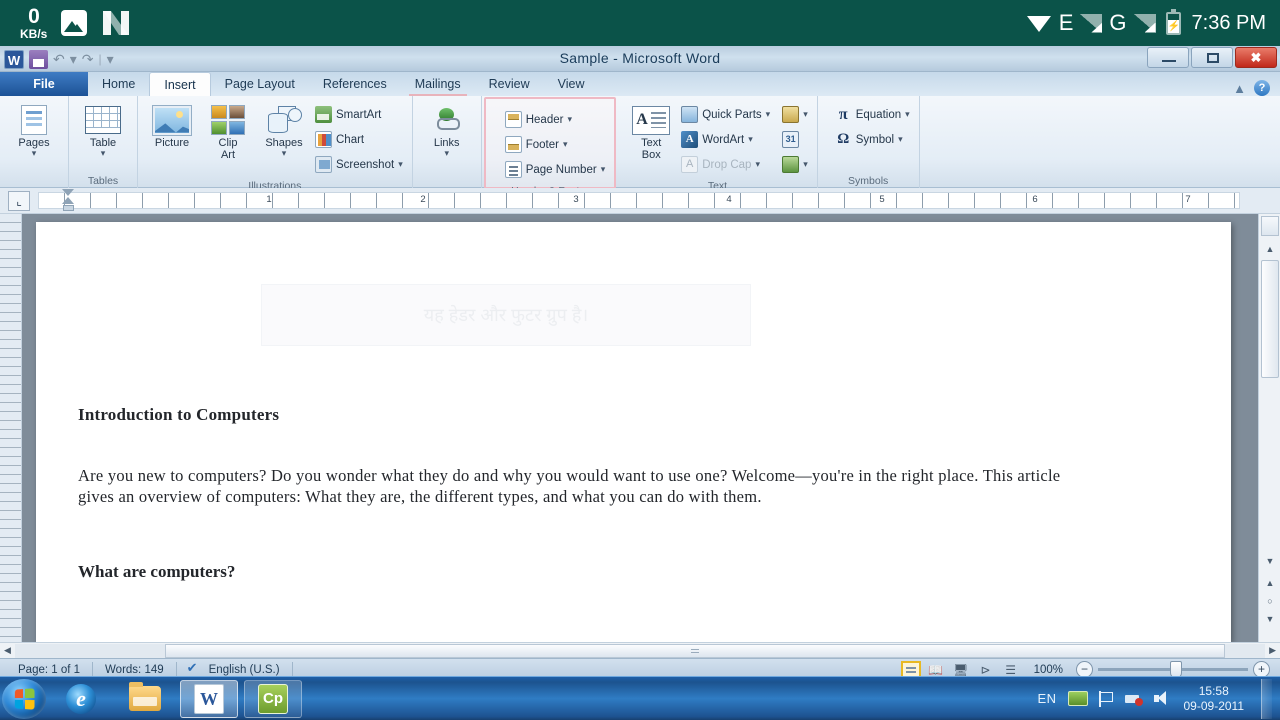 The height and width of the screenshot is (720, 1280). What do you see at coordinates (1239, 88) in the screenshot?
I see `minimize-ribbon-icon: ▲` at bounding box center [1239, 88].